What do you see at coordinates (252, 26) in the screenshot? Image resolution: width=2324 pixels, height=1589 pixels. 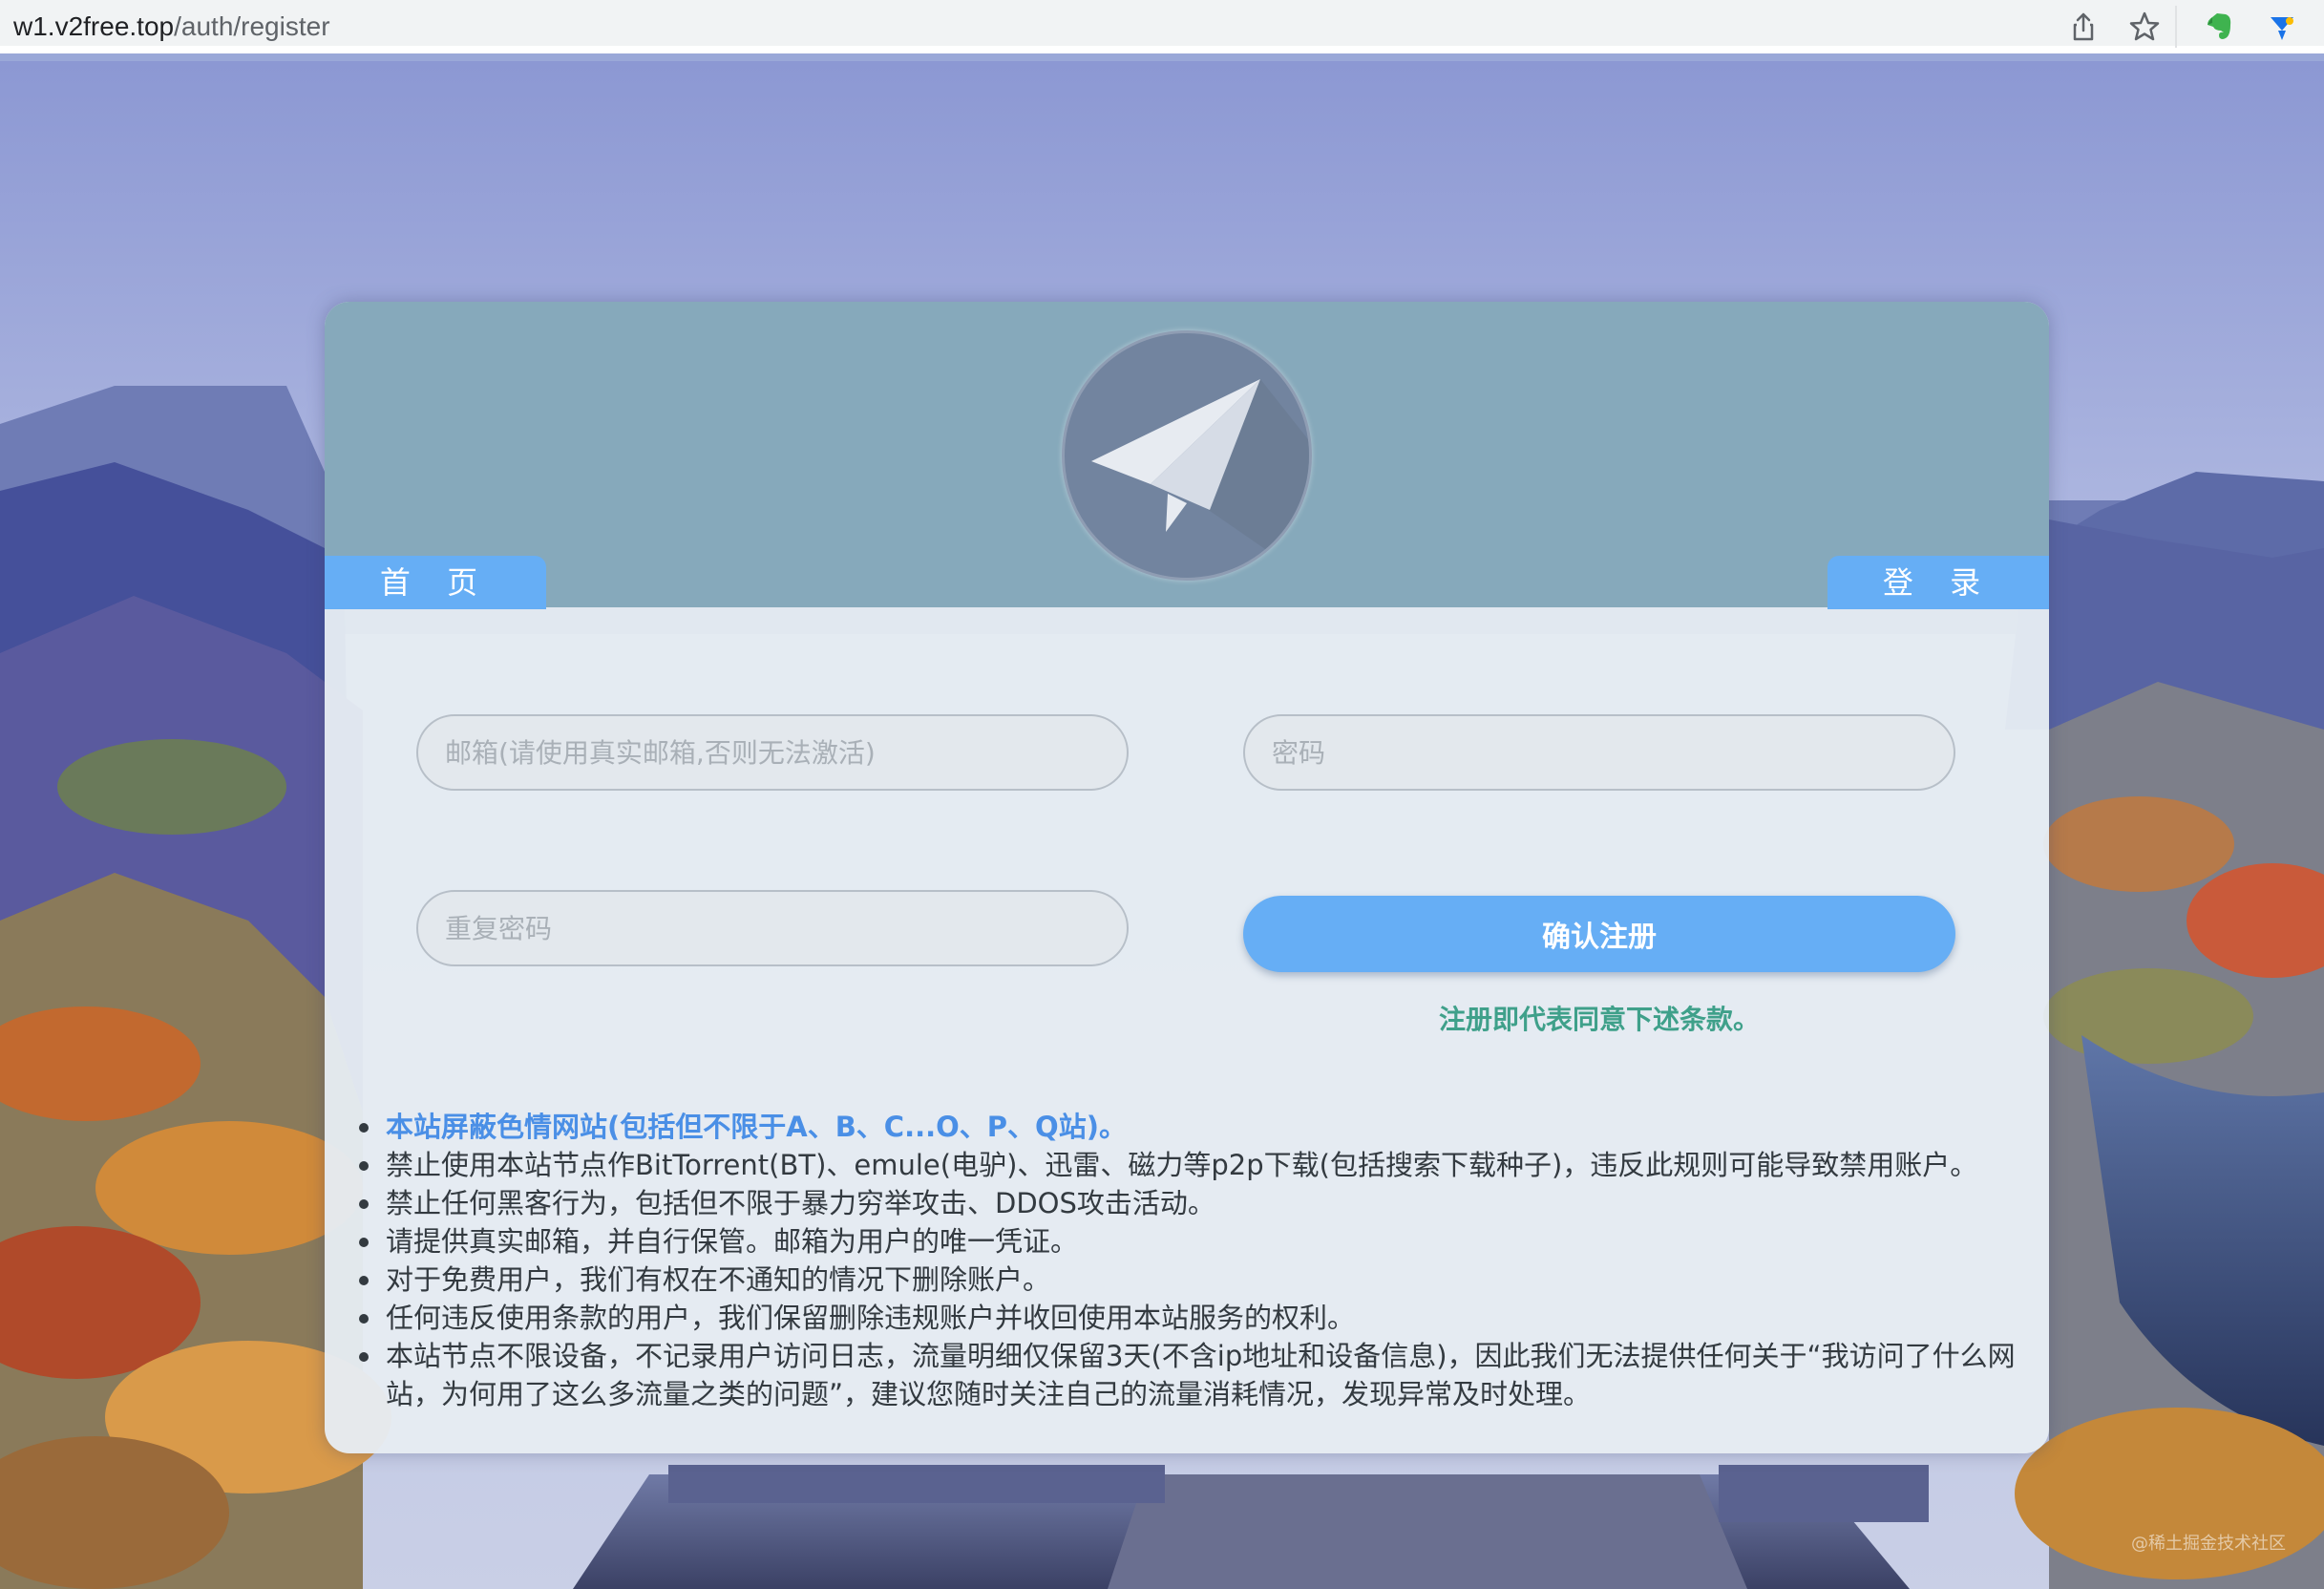 I see `url-path: /auth/register` at bounding box center [252, 26].